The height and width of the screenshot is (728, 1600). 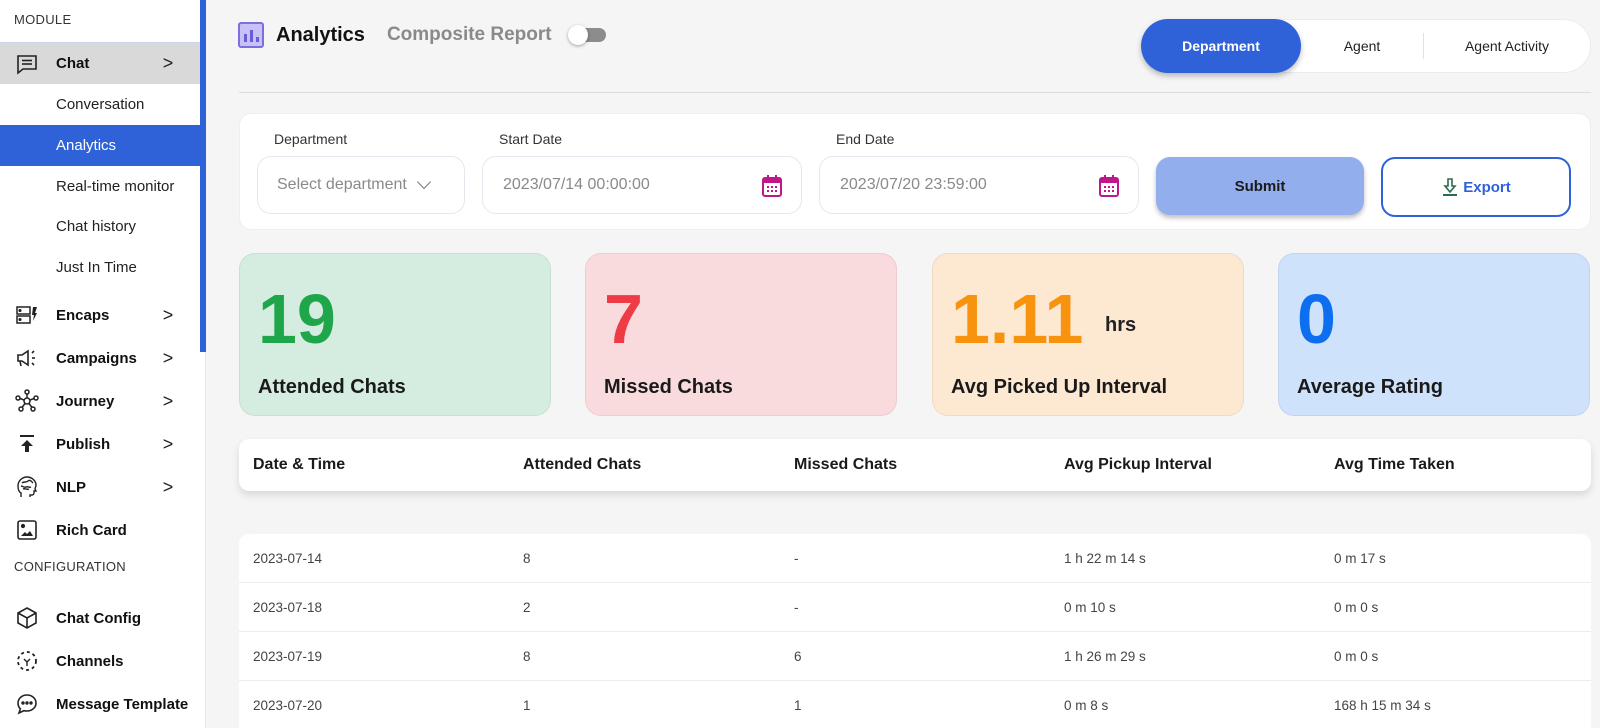 I want to click on megaphone-icon, so click(x=27, y=358).